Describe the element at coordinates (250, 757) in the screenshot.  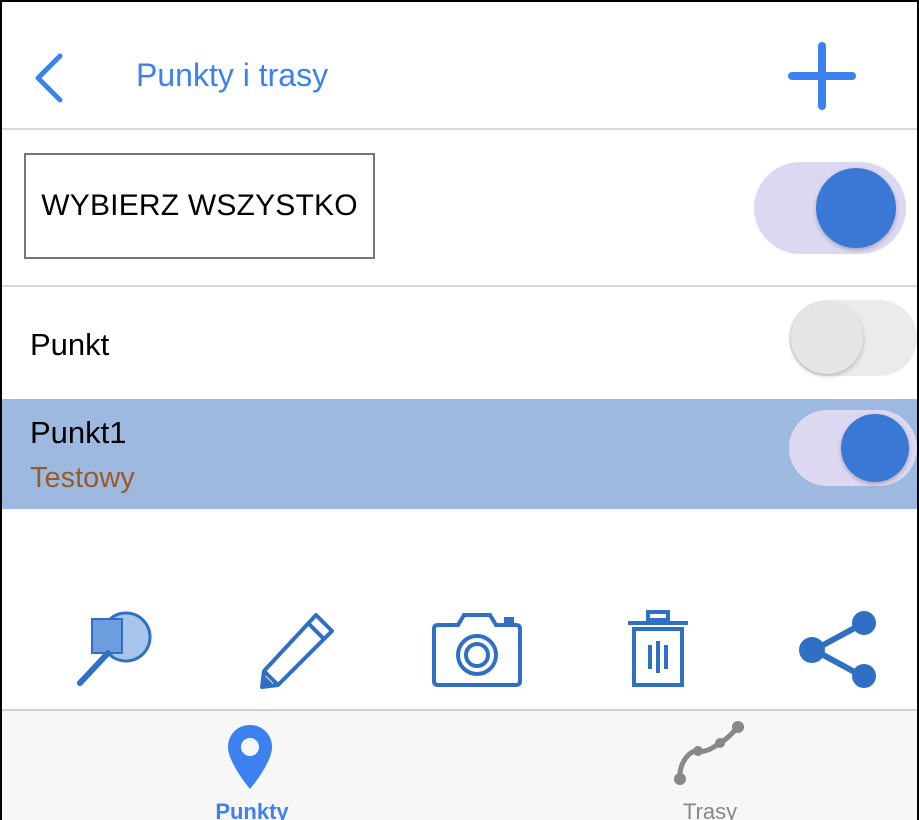
I see `map-pin-icon` at that location.